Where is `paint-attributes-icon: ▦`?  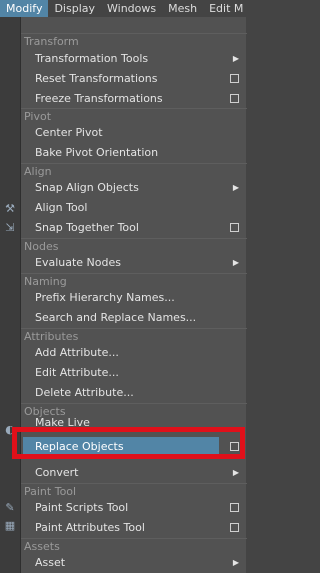 paint-attributes-icon: ▦ is located at coordinates (10, 525).